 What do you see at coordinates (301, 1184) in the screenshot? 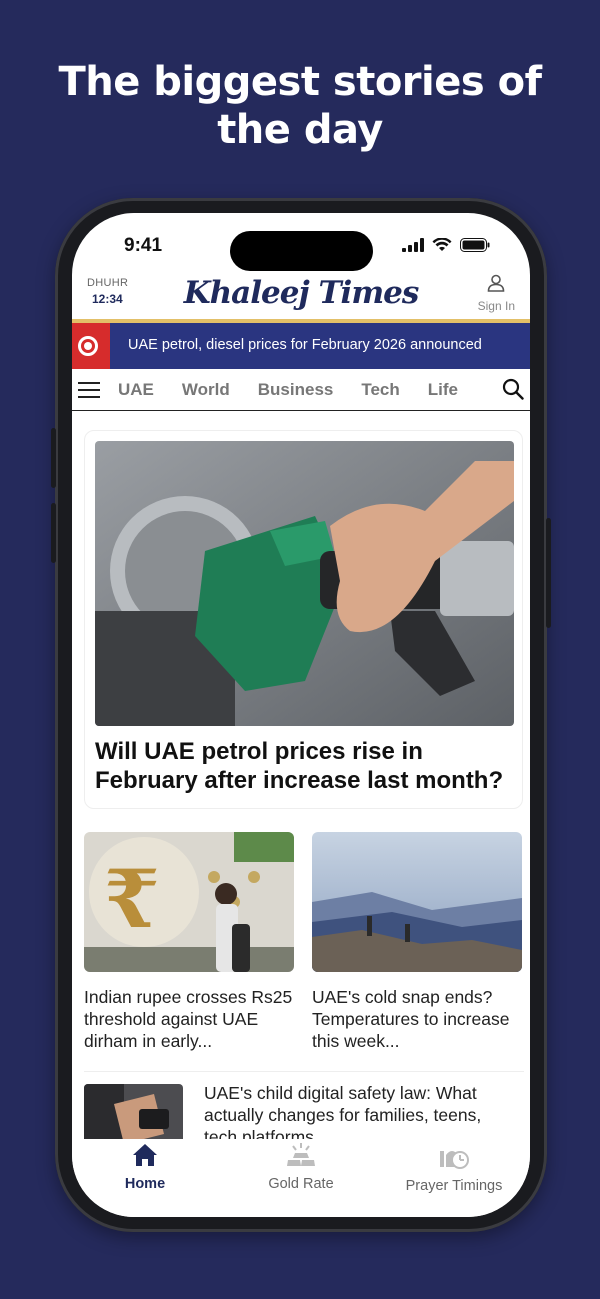
I see `tab-gold-rate-label: Gold Rate` at bounding box center [301, 1184].